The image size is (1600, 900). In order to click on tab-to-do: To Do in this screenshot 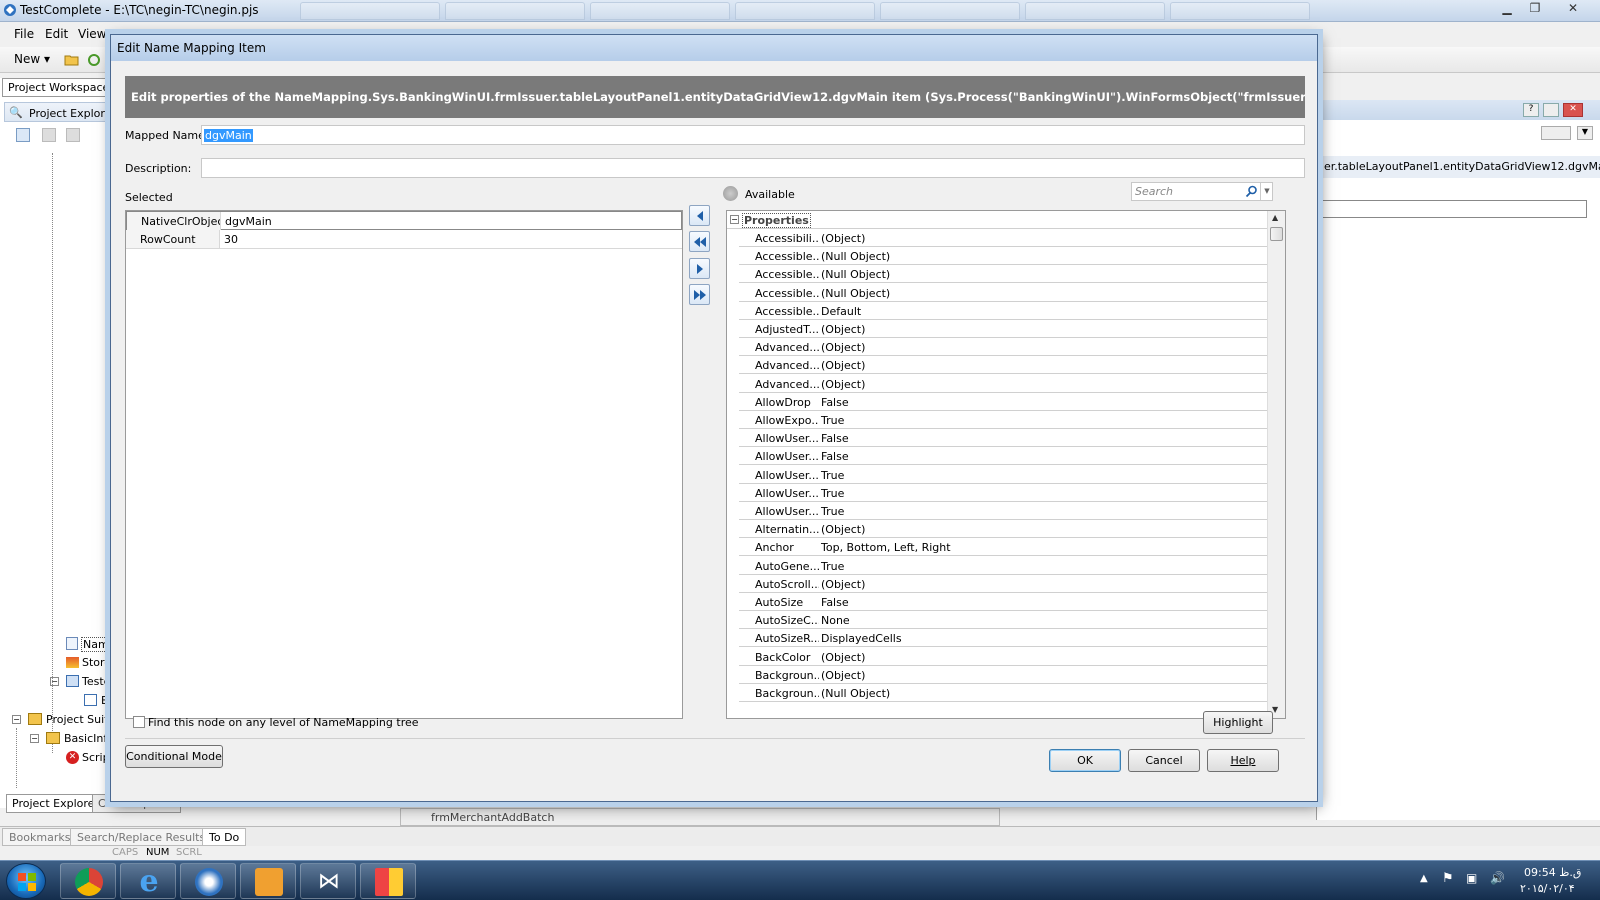, I will do `click(224, 837)`.